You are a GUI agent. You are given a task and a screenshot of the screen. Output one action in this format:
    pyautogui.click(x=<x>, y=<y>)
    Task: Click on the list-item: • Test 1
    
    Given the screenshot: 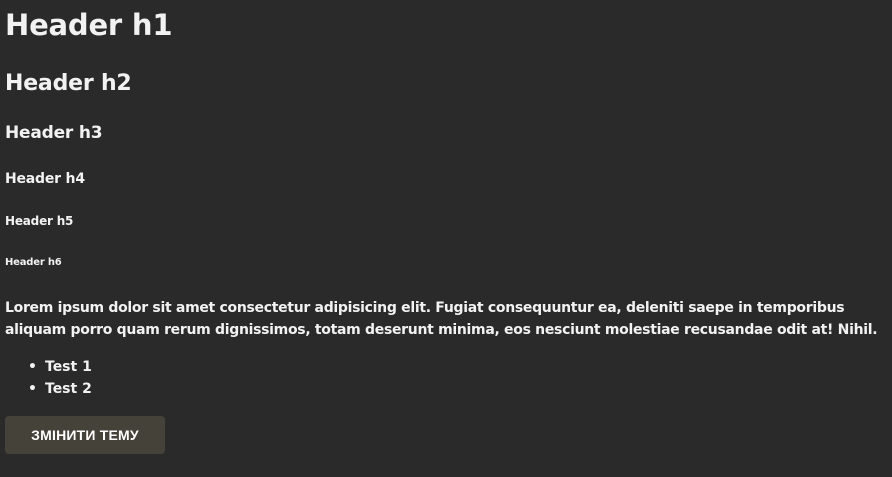 What is the action you would take?
    pyautogui.click(x=48, y=367)
    